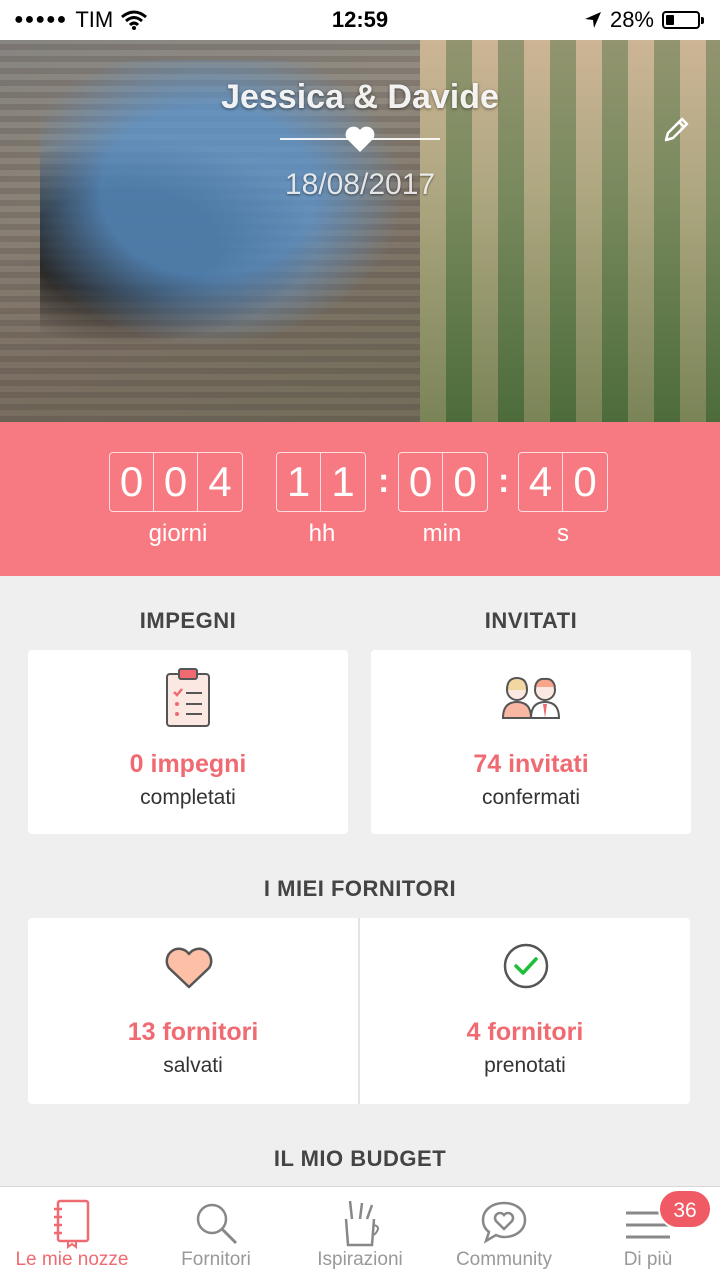 Image resolution: width=720 pixels, height=1280 pixels. What do you see at coordinates (585, 481) in the screenshot?
I see `seconds-digit: 0` at bounding box center [585, 481].